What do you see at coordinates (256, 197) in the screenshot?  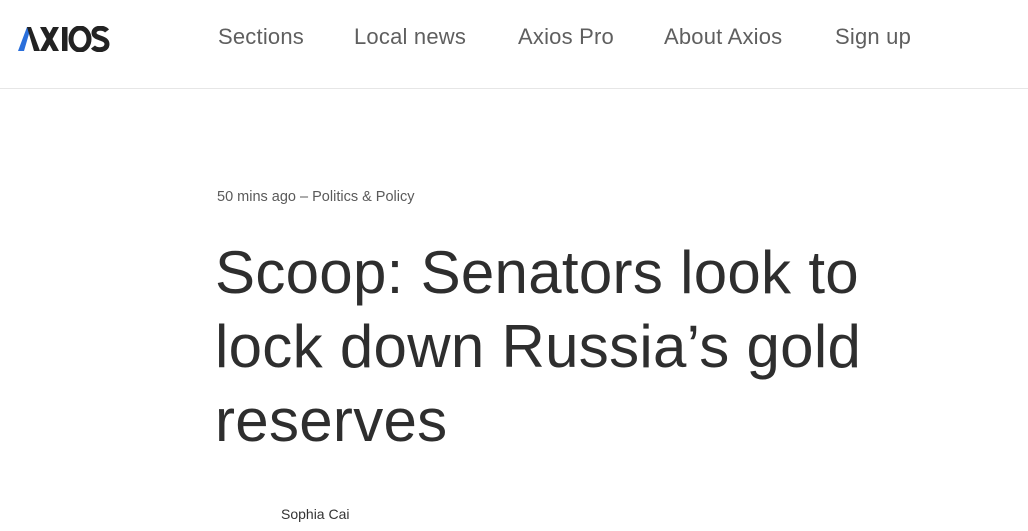 I see `article-timestamp: 50 mins ago` at bounding box center [256, 197].